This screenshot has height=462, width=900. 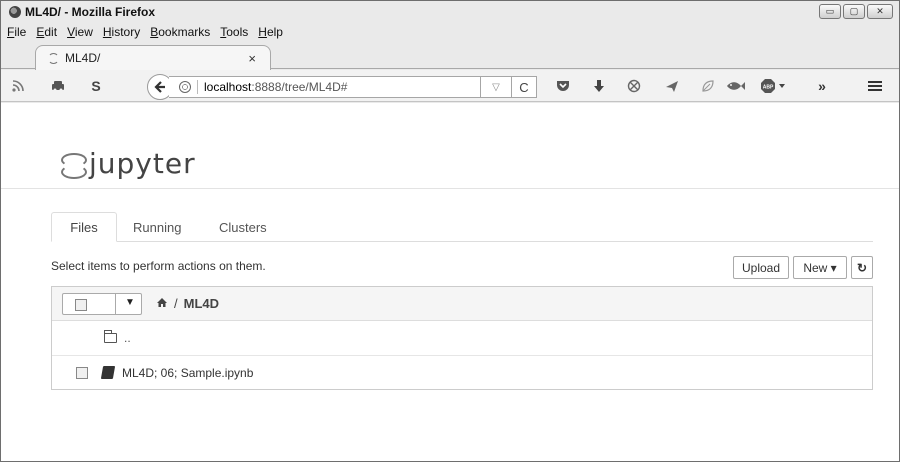 What do you see at coordinates (96, 86) in the screenshot?
I see `s-icon: S` at bounding box center [96, 86].